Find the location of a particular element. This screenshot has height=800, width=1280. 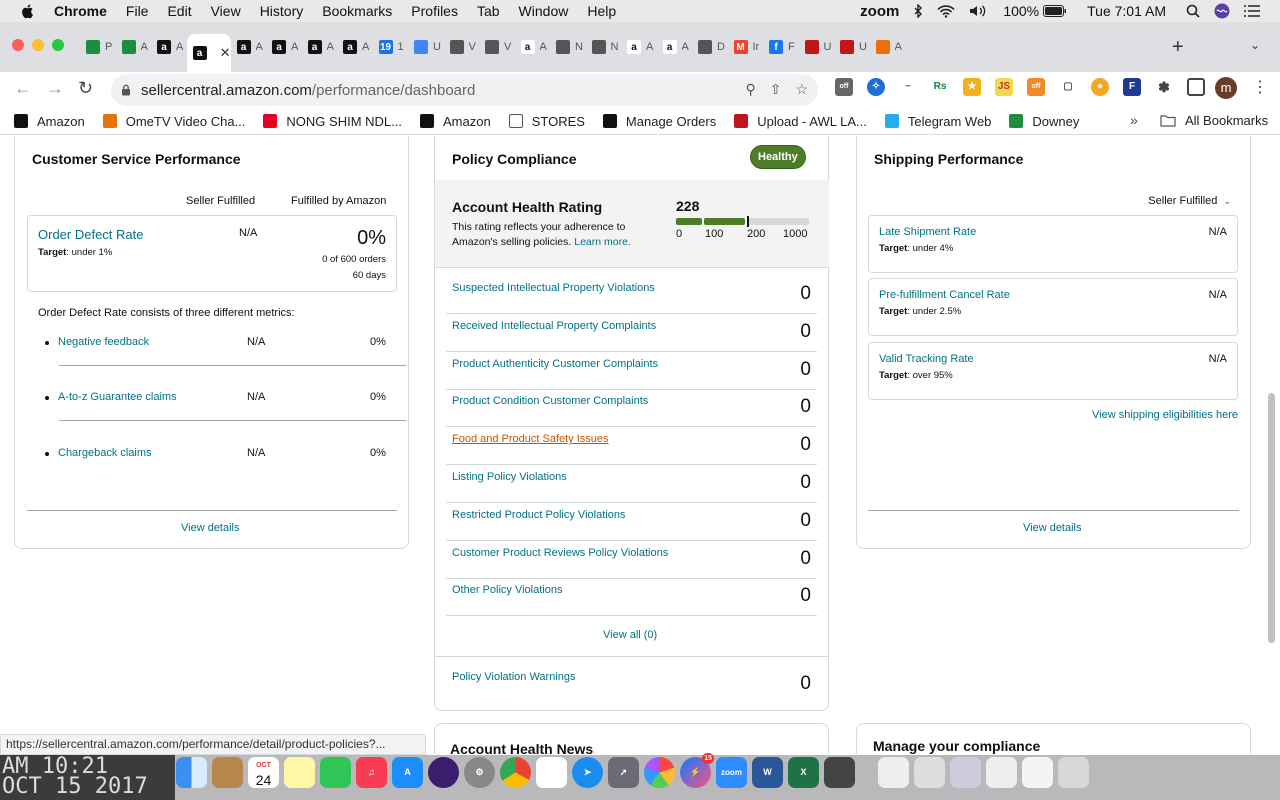

screenshot-thumb-3-icon is located at coordinates (1001, 772).